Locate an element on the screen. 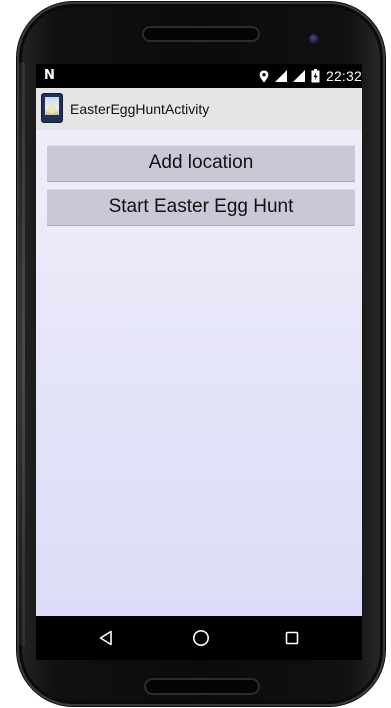 Image resolution: width=391 pixels, height=708 pixels. battery-icon is located at coordinates (315, 76).